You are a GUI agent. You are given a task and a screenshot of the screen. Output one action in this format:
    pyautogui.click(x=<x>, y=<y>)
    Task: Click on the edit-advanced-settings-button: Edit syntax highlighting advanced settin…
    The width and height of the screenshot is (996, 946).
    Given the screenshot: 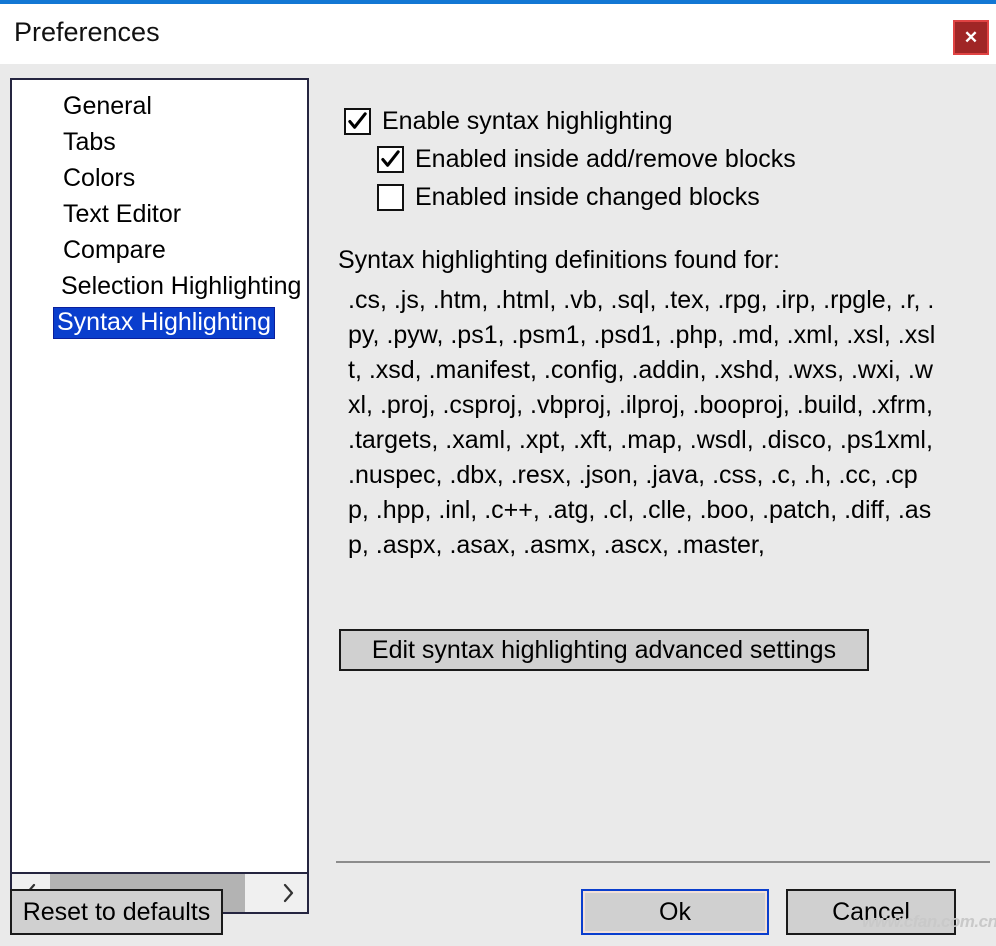 What is the action you would take?
    pyautogui.click(x=604, y=650)
    